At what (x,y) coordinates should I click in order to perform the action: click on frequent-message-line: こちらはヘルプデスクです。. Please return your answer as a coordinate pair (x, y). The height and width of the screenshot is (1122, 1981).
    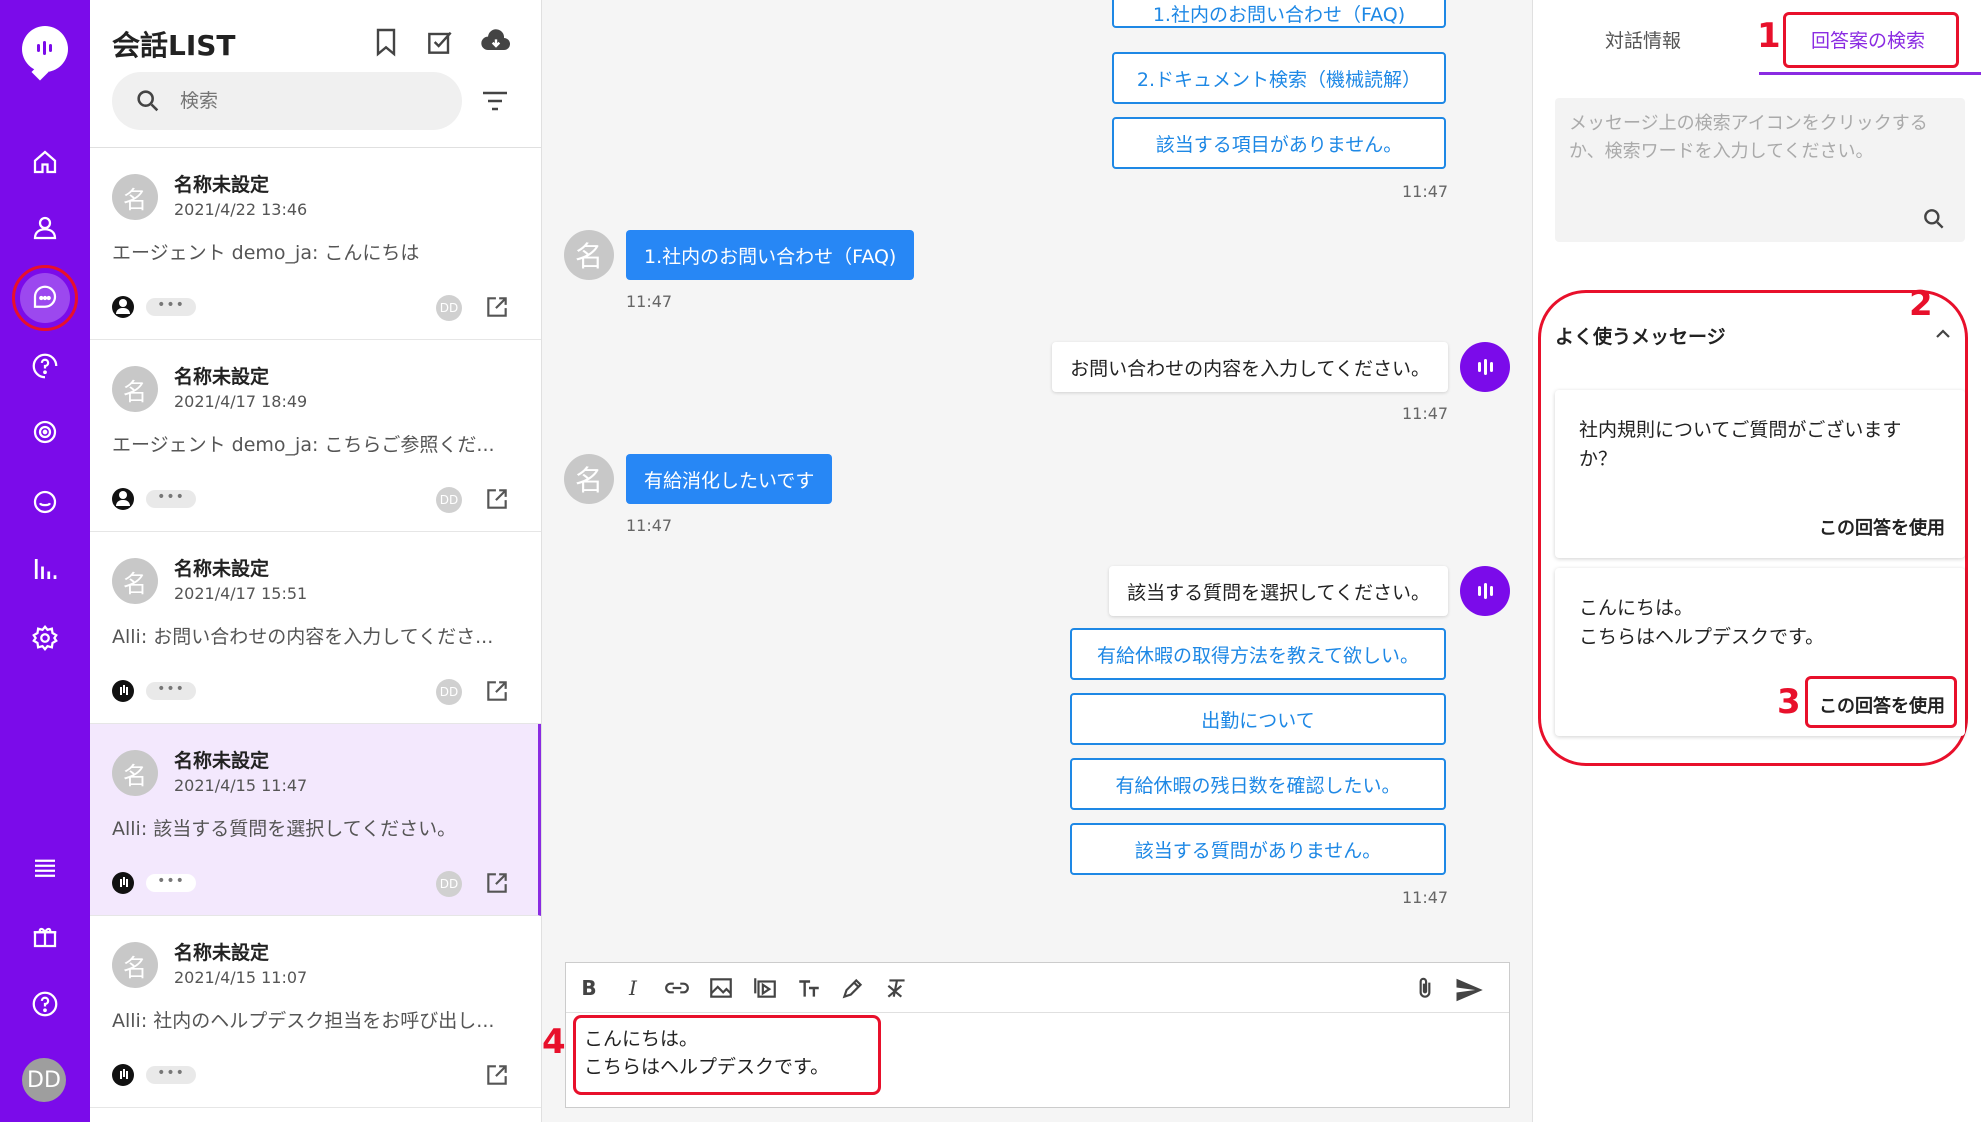
    Looking at the image, I should click on (1702, 637).